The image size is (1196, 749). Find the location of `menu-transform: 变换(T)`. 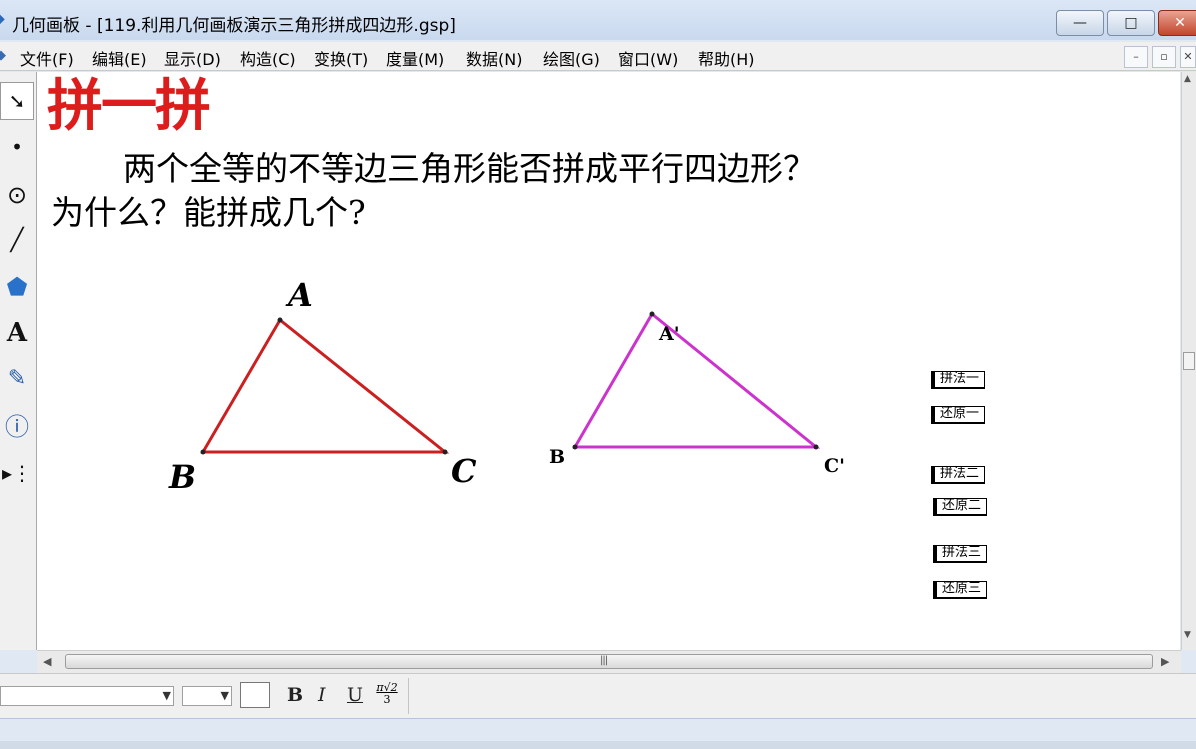

menu-transform: 变换(T) is located at coordinates (341, 58).